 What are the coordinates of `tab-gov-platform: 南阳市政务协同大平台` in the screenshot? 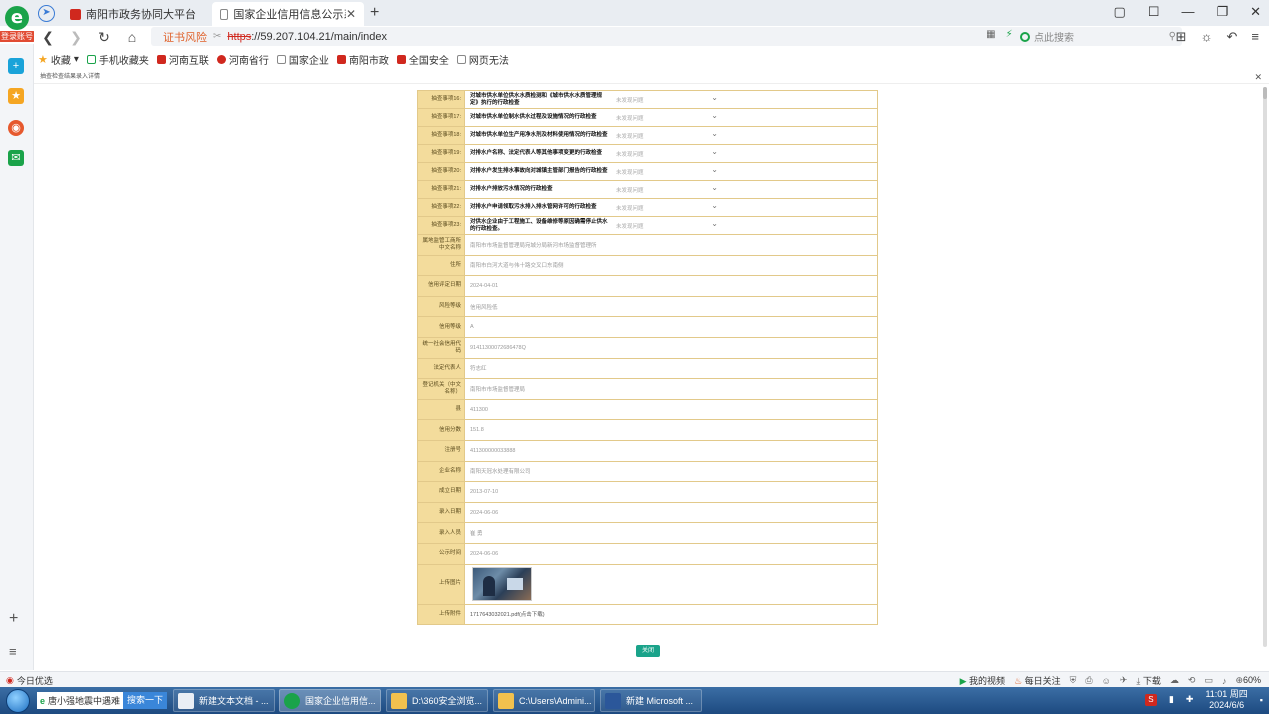 It's located at (136, 14).